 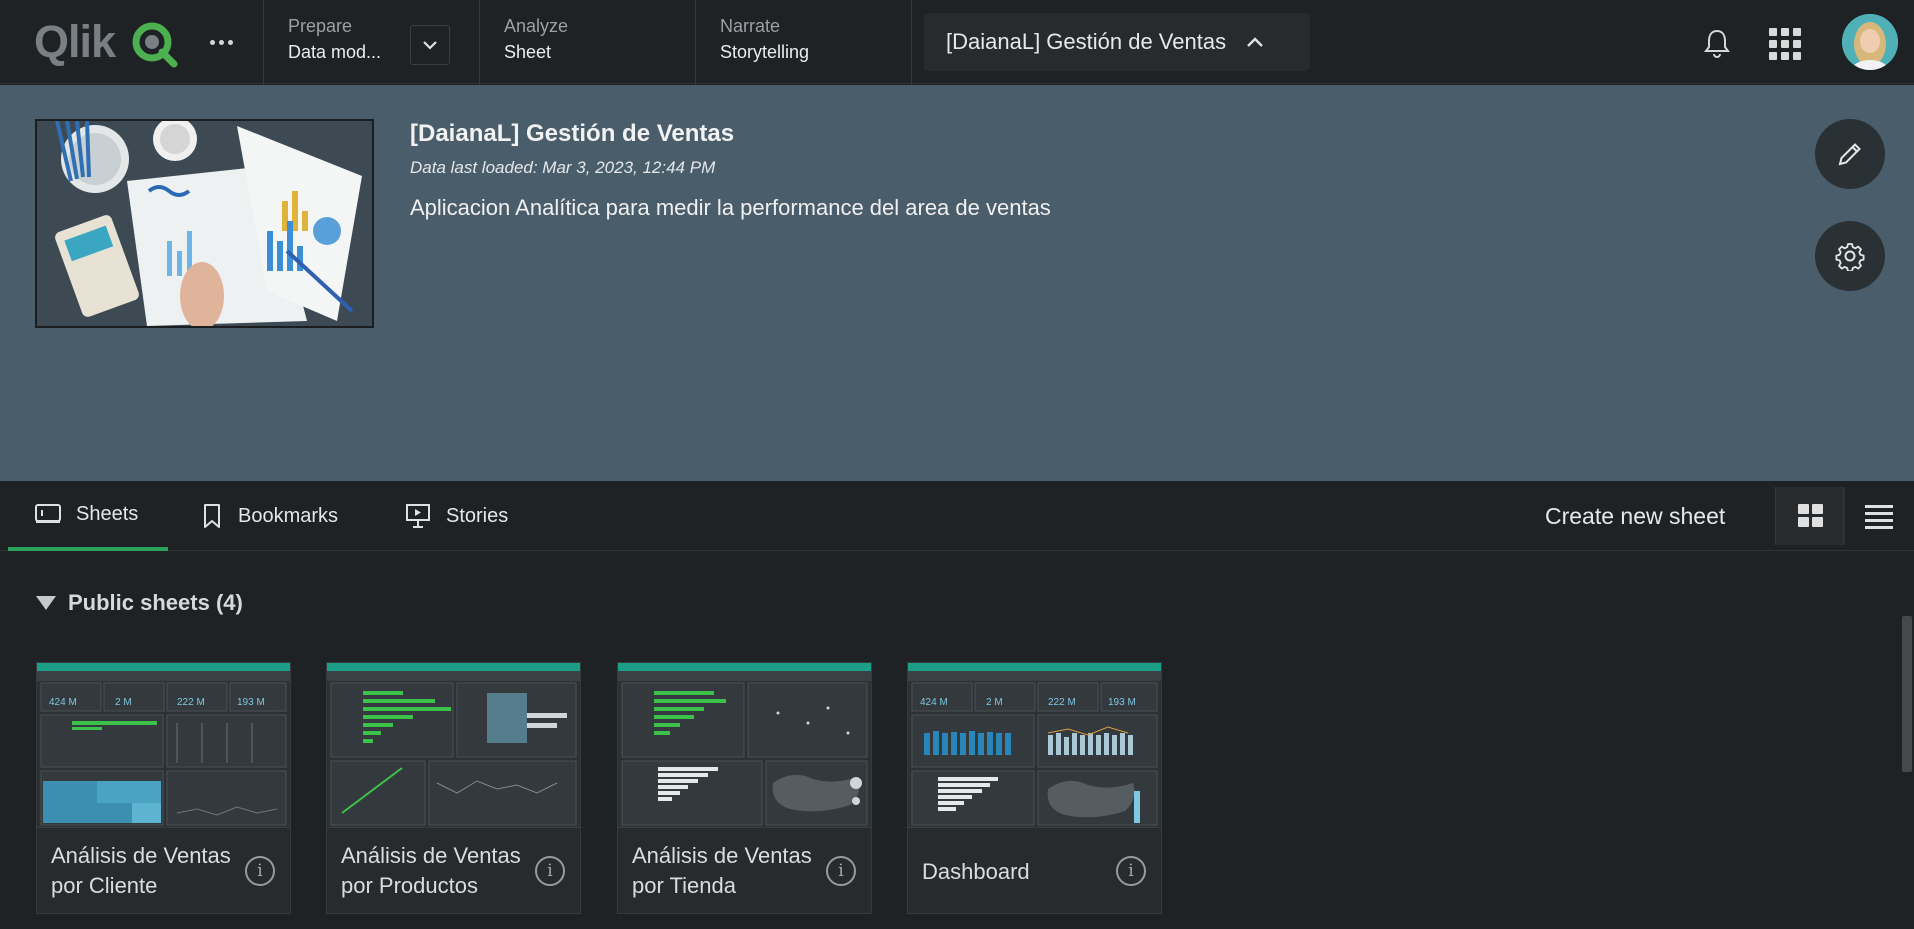 What do you see at coordinates (536, 26) in the screenshot?
I see `nav-analyze-label: Analyze` at bounding box center [536, 26].